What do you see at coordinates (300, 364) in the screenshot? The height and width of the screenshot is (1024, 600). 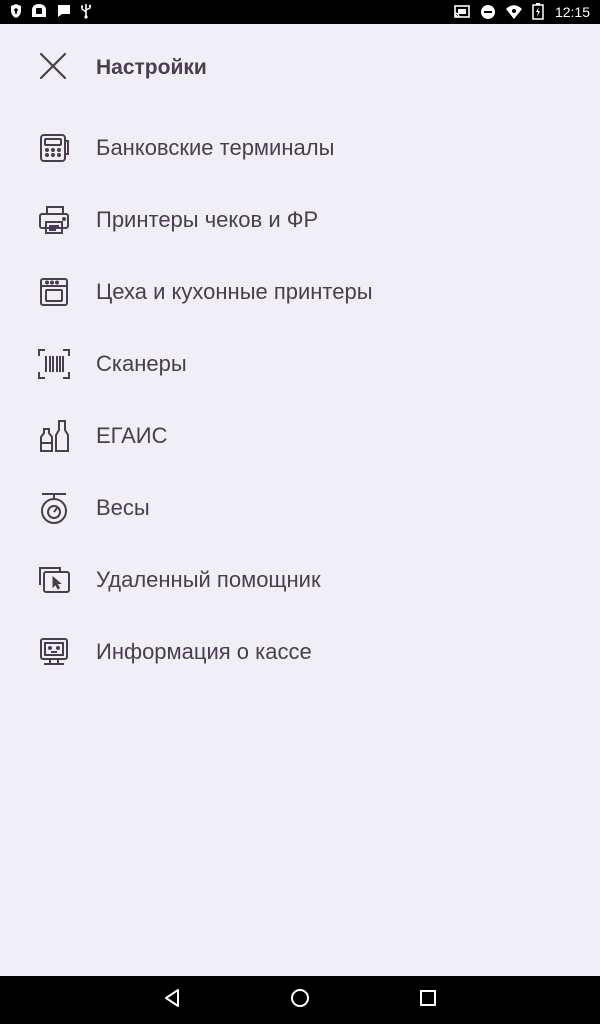 I see `menu-item-scanners: Сканеры` at bounding box center [300, 364].